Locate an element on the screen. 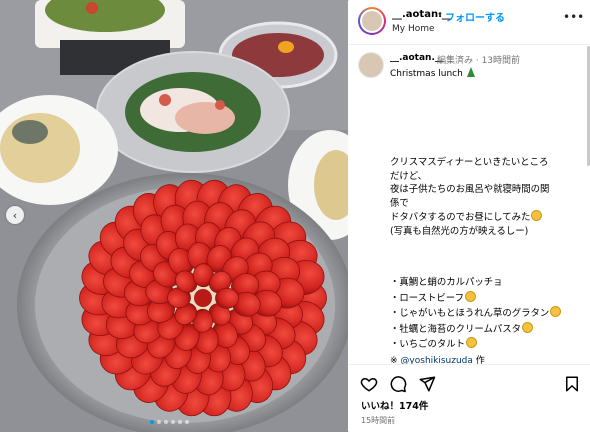  caption-title-text: Christmas lunch is located at coordinates (426, 74).